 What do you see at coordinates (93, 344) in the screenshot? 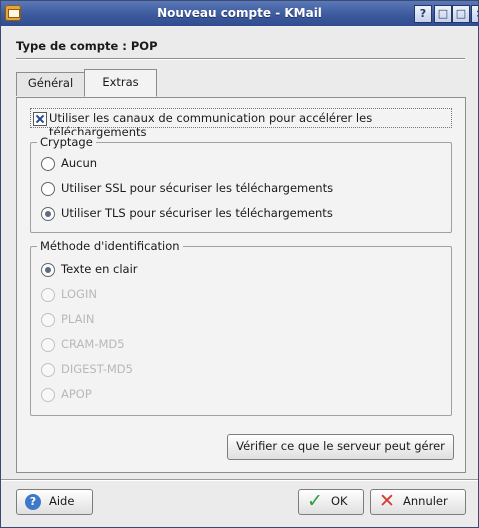
I see `auth-cram-md5-label: CRAM-MD5` at bounding box center [93, 344].